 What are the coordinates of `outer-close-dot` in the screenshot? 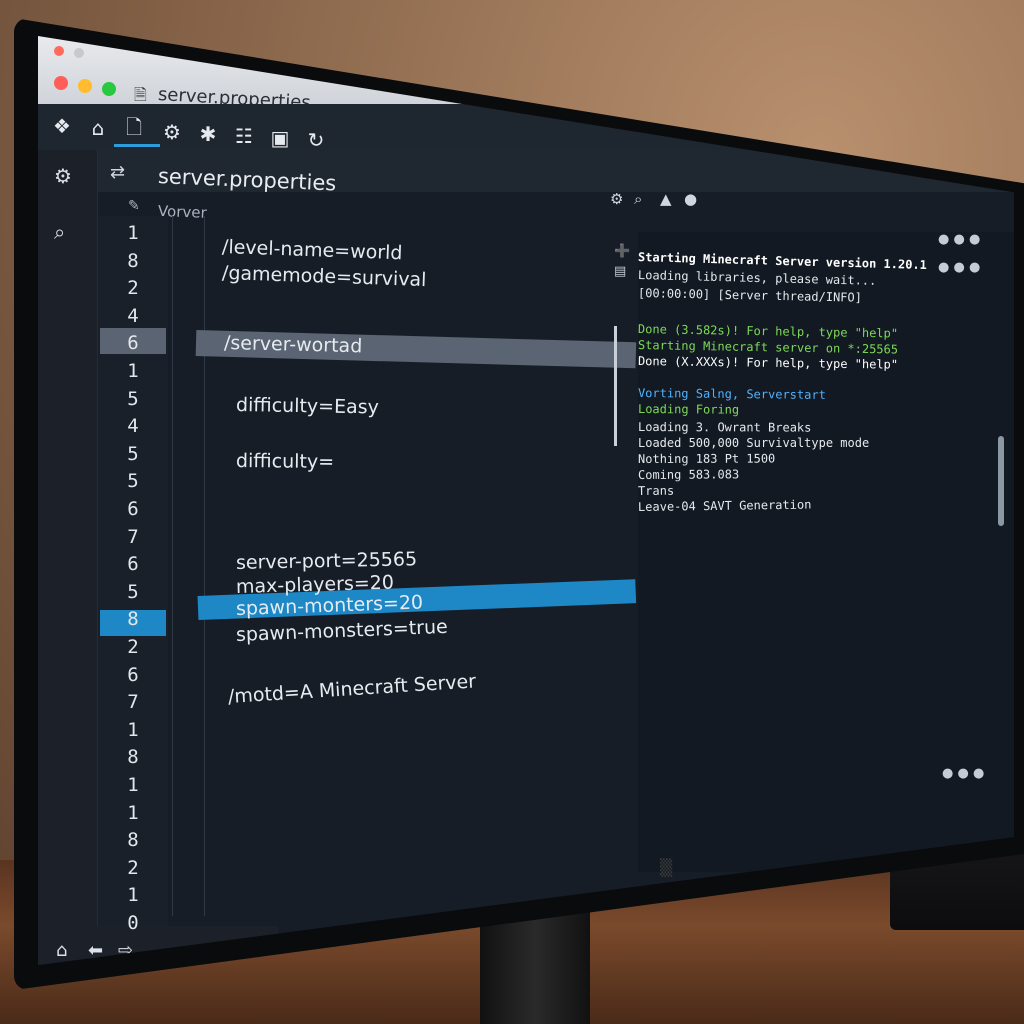 It's located at (59, 51).